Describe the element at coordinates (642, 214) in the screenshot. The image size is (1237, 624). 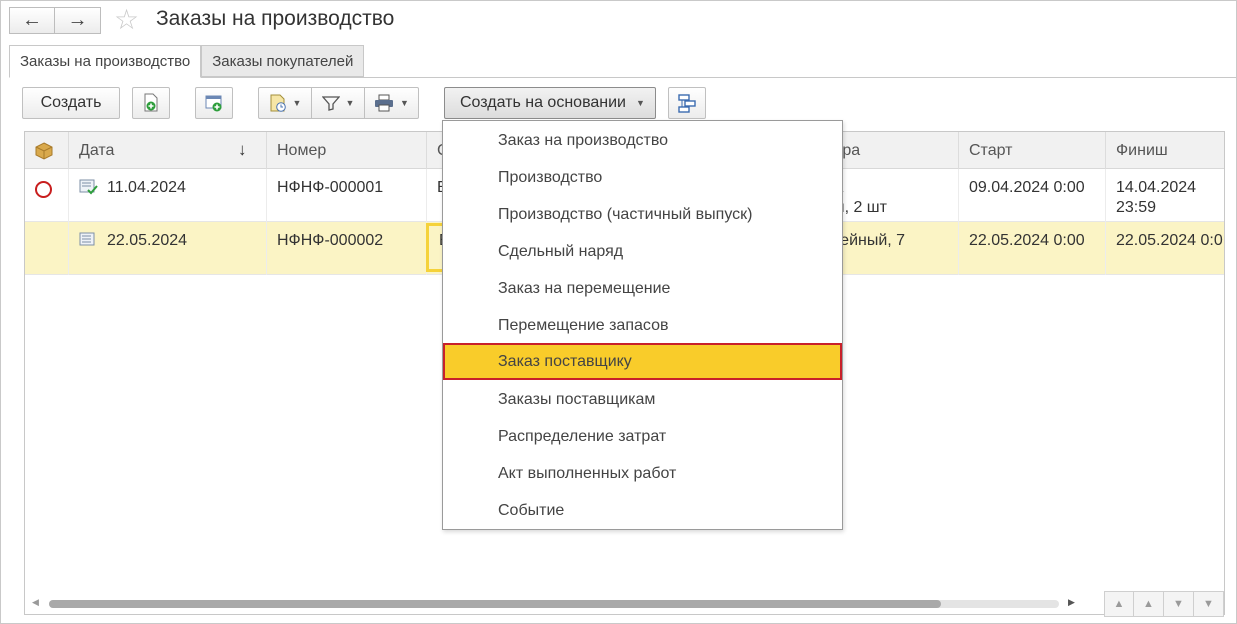
I see `menu-item-partial-production: Производство (частичный выпуск)` at that location.